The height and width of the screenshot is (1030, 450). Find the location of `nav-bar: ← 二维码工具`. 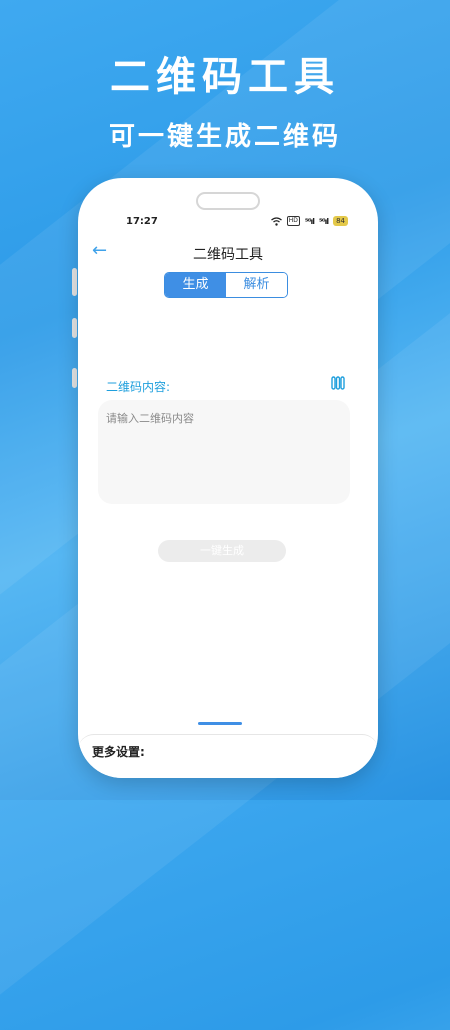

nav-bar: ← 二维码工具 is located at coordinates (228, 252).